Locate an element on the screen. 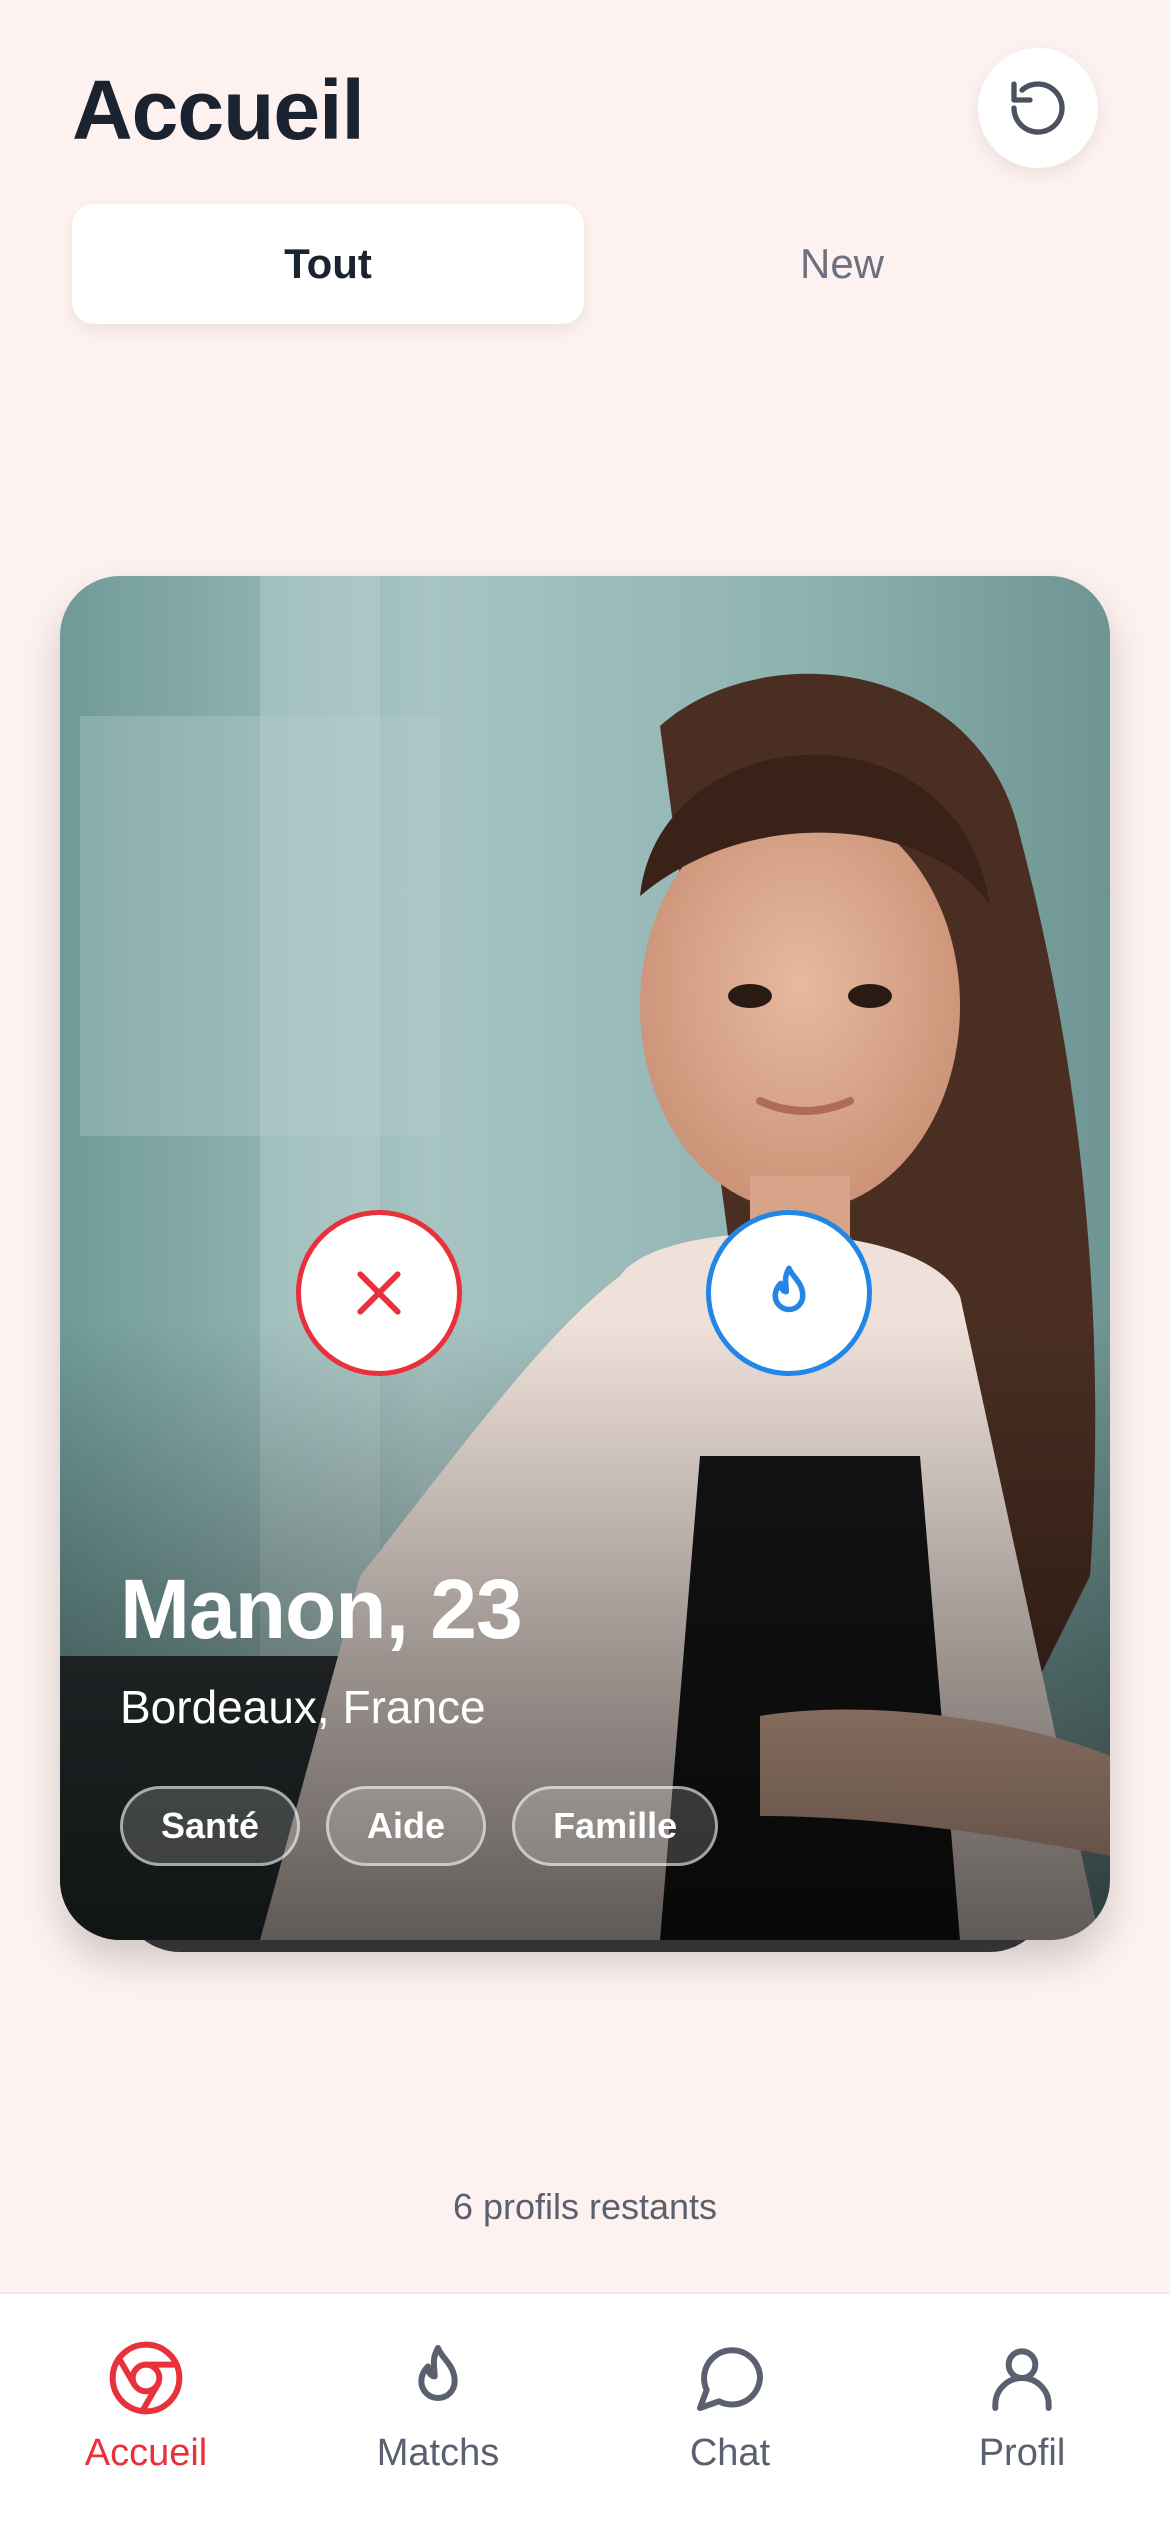  tab-all: Tout is located at coordinates (328, 264).